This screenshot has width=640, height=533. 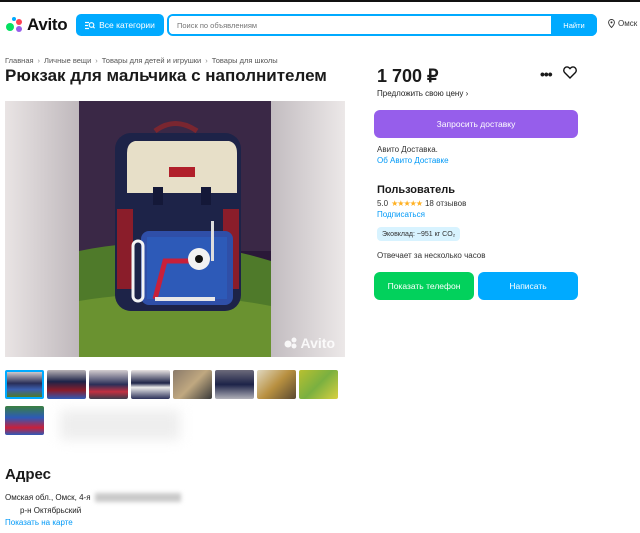 I want to click on logo-dots-icon, so click(x=15, y=25).